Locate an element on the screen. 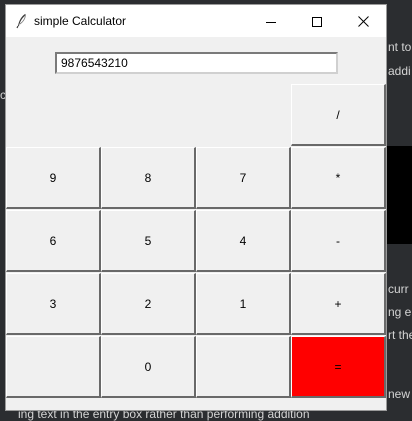  digit-5-button: 5 is located at coordinates (148, 241).